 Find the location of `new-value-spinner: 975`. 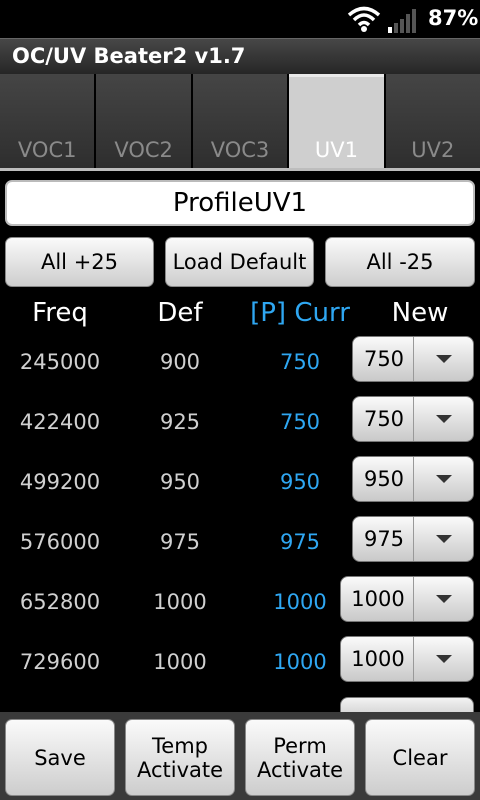

new-value-spinner: 975 is located at coordinates (413, 539).